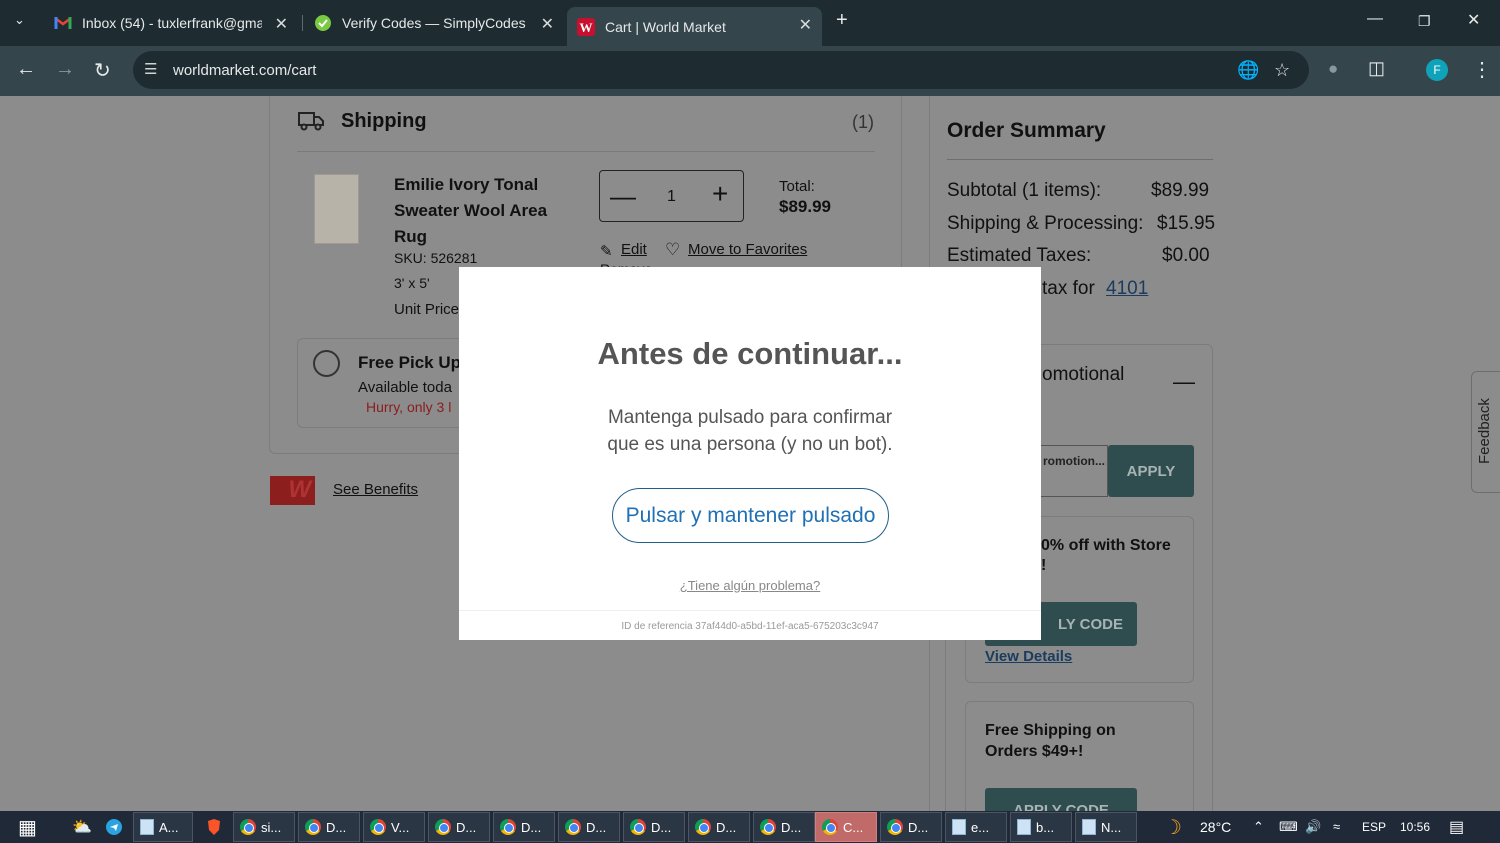 The height and width of the screenshot is (843, 1500). I want to click on shipping-label: Shipping & Processing:, so click(1045, 223).